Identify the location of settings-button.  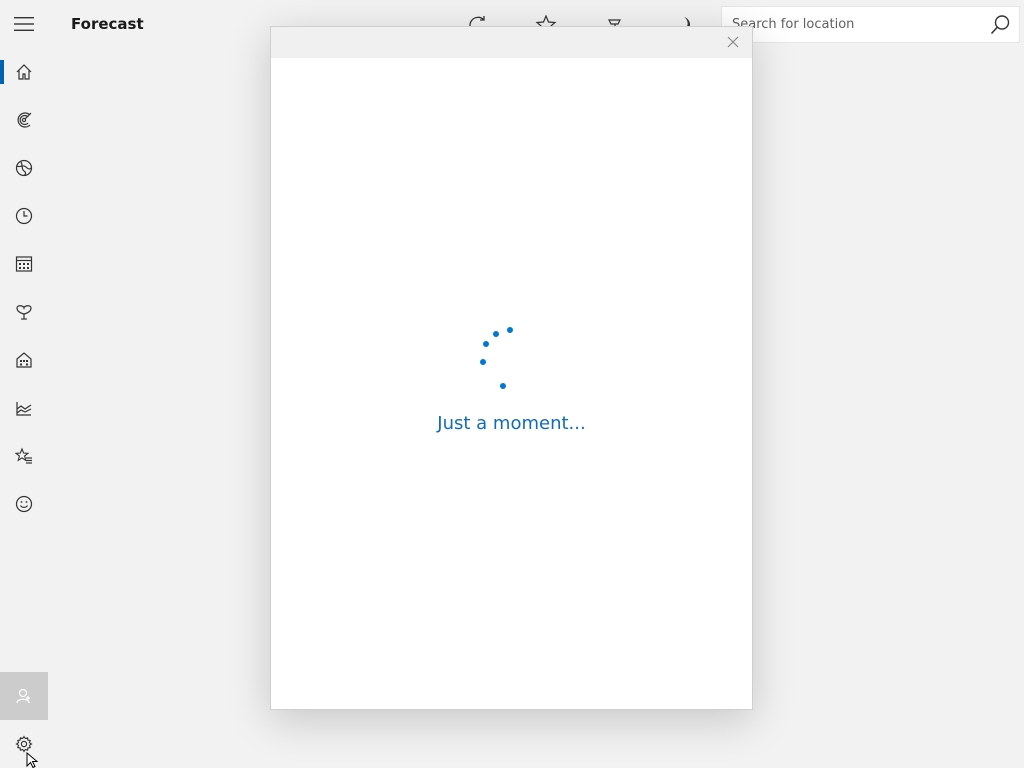
(24, 744).